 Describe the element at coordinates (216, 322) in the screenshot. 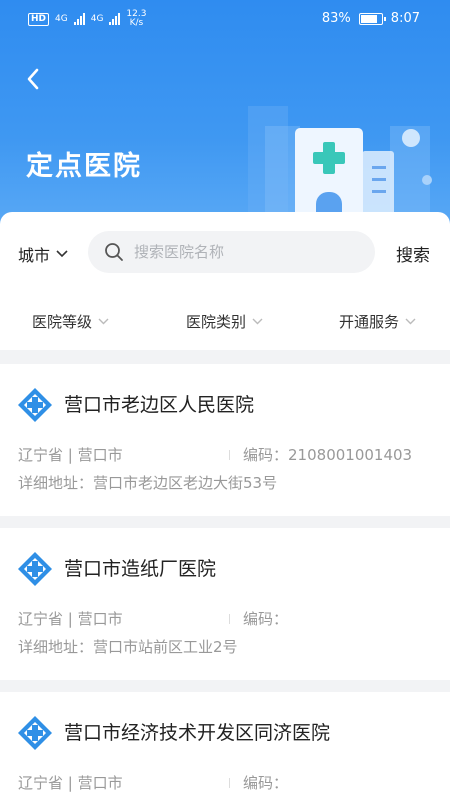

I see `dropdown-label: 医院类别` at that location.